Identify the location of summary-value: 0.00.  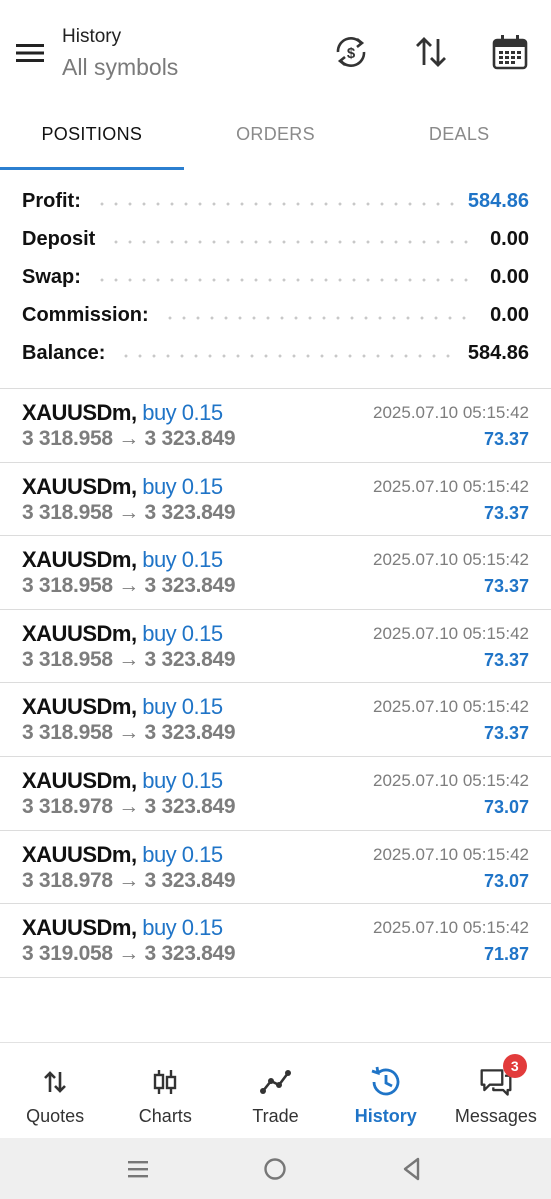
(509, 314).